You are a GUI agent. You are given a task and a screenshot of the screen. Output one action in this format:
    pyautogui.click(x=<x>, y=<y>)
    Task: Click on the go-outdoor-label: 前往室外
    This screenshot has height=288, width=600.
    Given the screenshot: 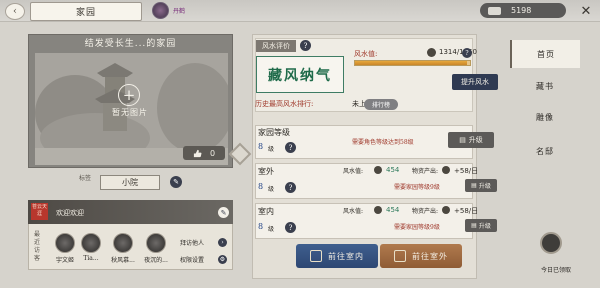 What is the action you would take?
    pyautogui.click(x=430, y=256)
    